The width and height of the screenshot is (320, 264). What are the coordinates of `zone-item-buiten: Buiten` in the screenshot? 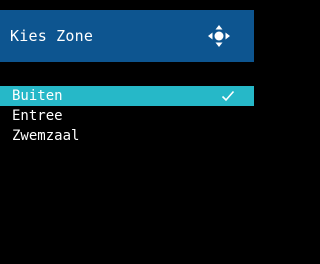 It's located at (127, 96).